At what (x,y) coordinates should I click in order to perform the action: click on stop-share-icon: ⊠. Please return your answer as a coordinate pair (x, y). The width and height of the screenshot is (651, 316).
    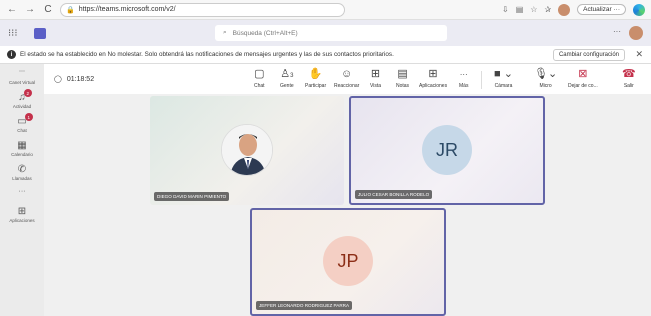
    Looking at the image, I should click on (583, 74).